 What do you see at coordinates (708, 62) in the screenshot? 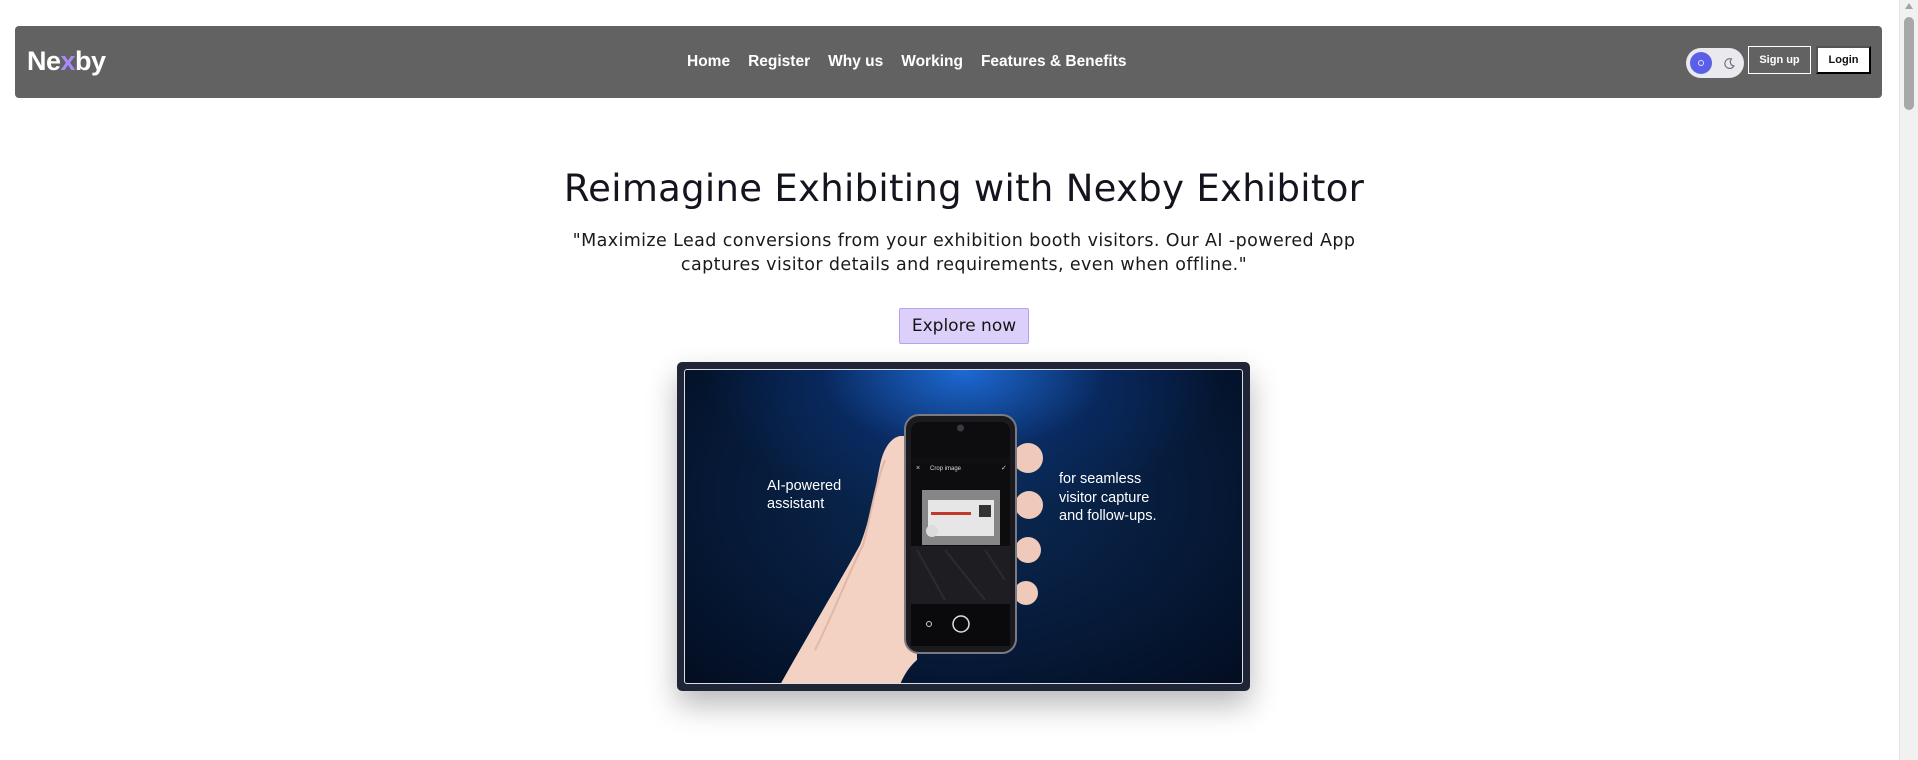
I see `nav-link-home: Home` at bounding box center [708, 62].